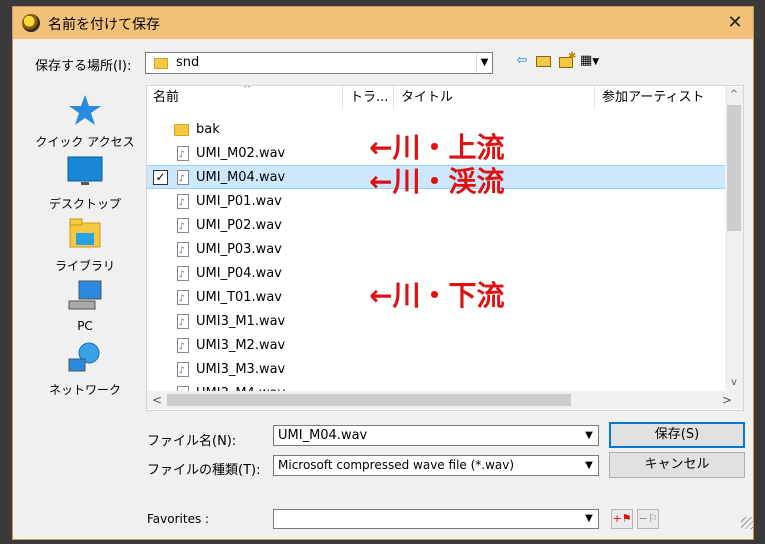 This screenshot has width=765, height=544. What do you see at coordinates (734, 383) in the screenshot?
I see `scroll-down-icon: v` at bounding box center [734, 383].